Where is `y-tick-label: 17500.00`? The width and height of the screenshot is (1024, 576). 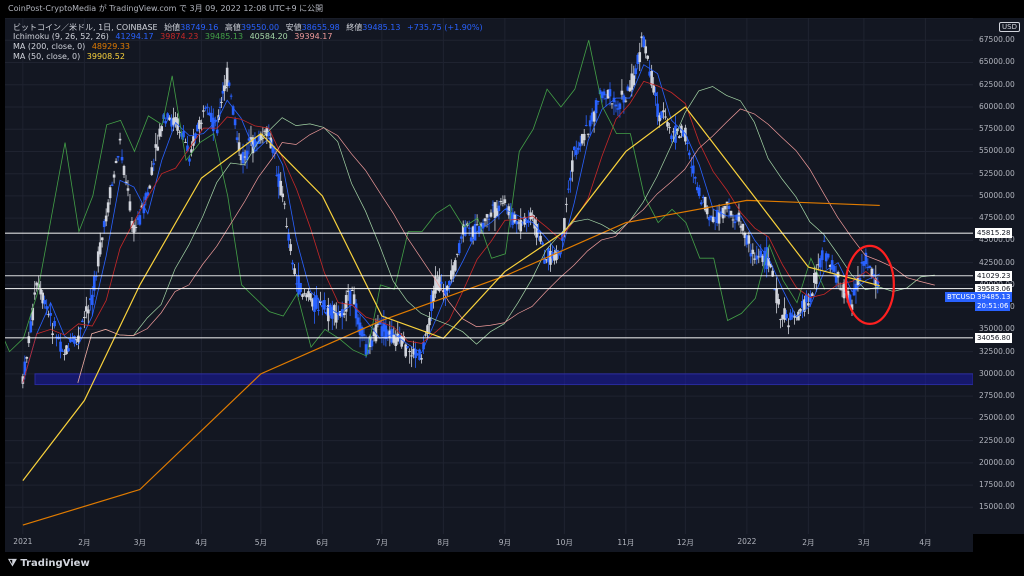
y-tick-label: 17500.00 is located at coordinates (997, 485).